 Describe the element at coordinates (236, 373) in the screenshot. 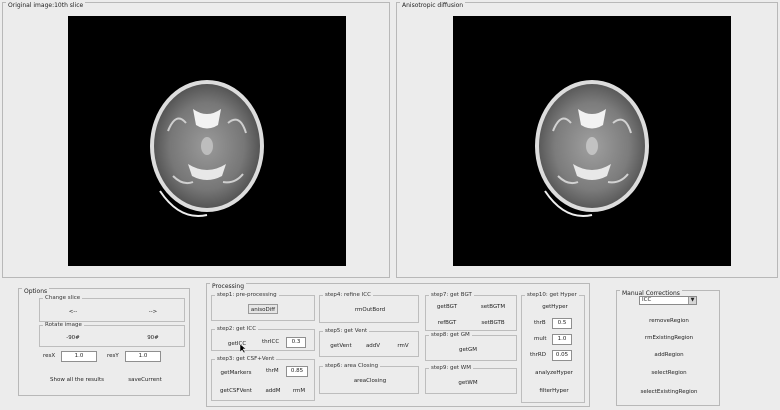

I see `get-markers-button: getMarkers` at that location.